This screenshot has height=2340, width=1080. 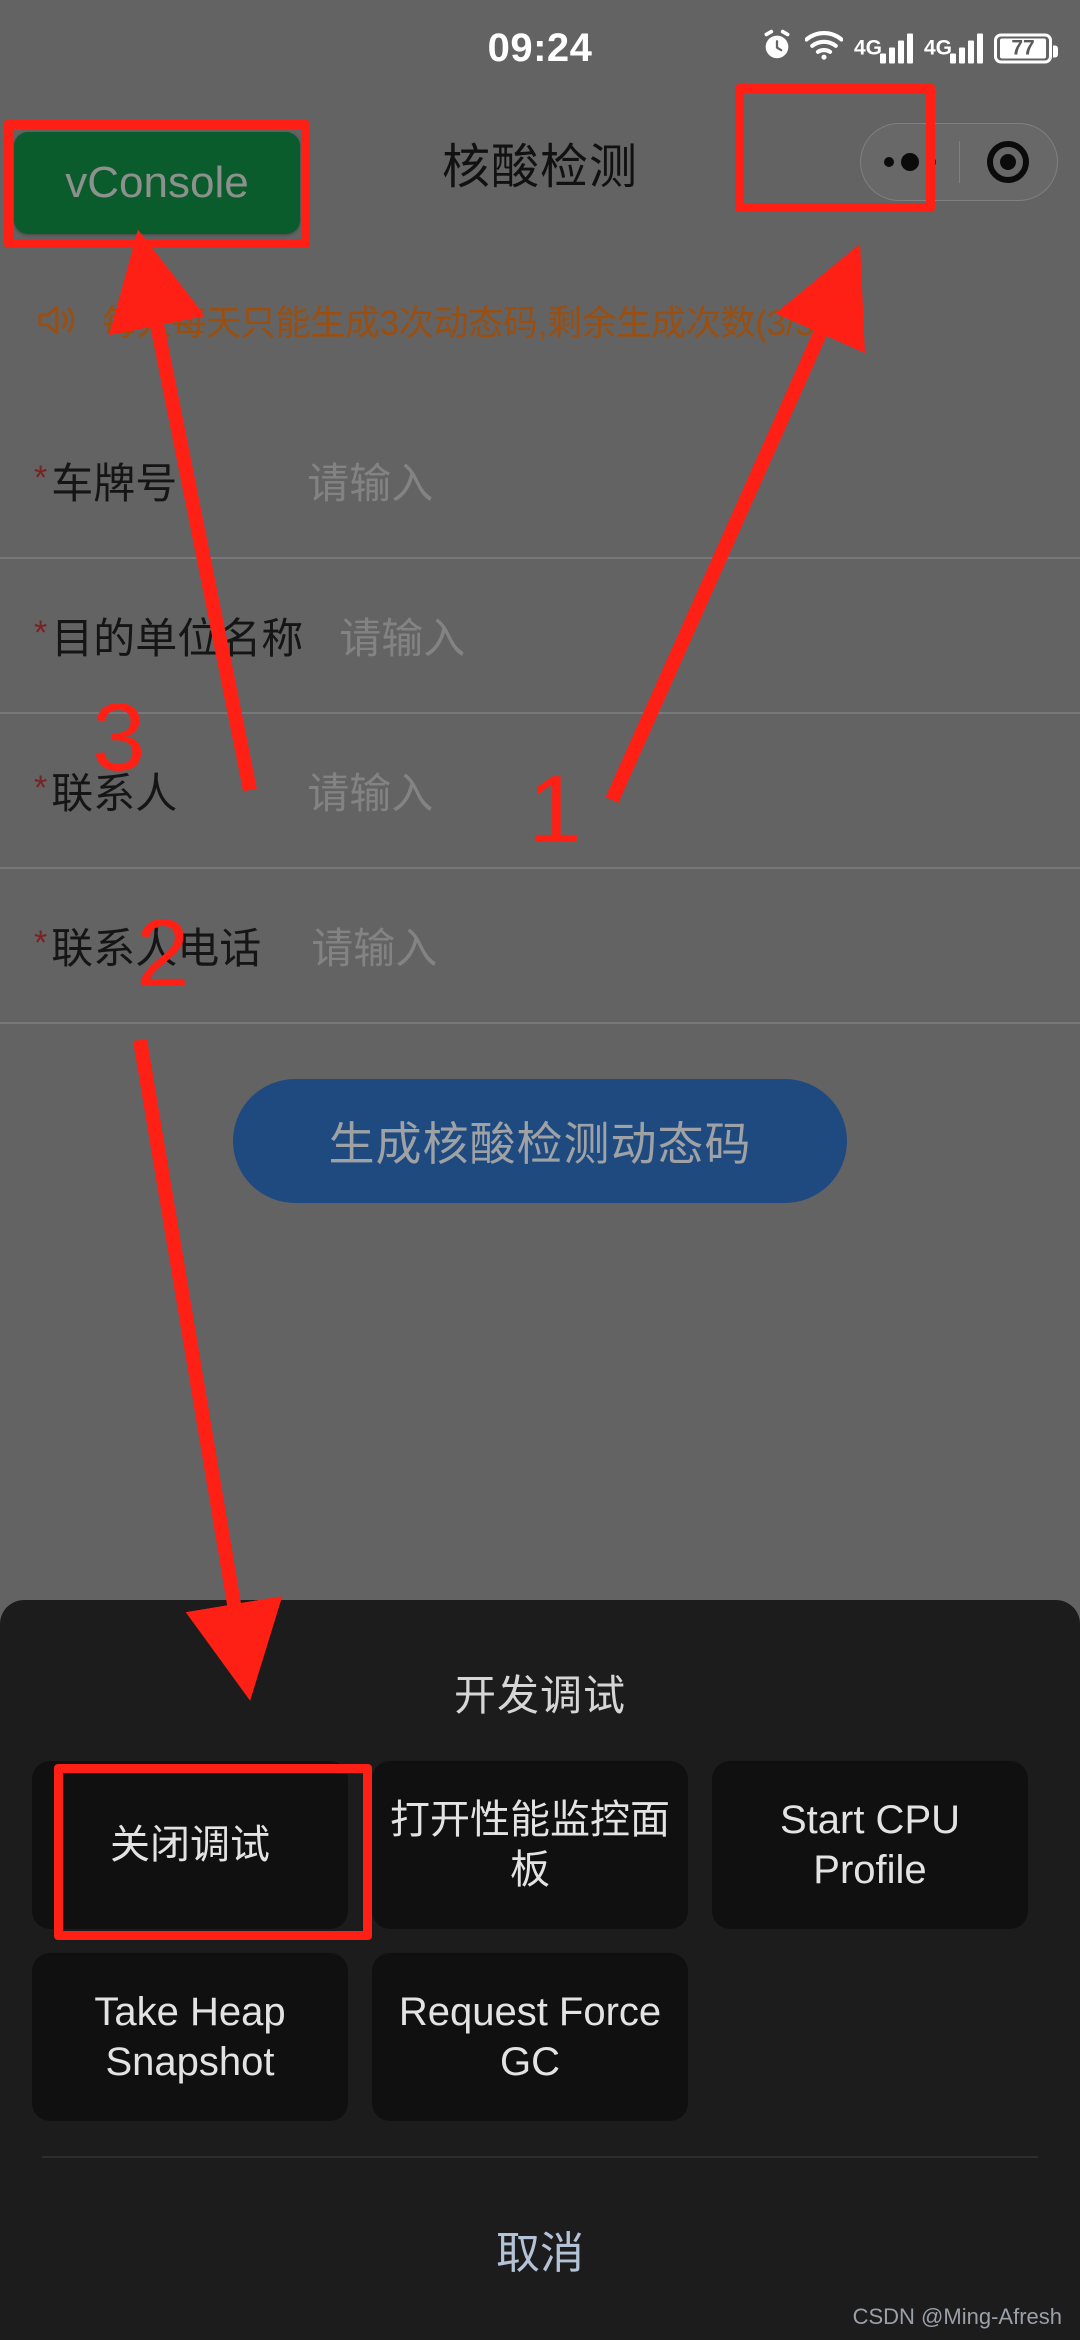 I want to click on battery-icon: 77, so click(x=1026, y=48).